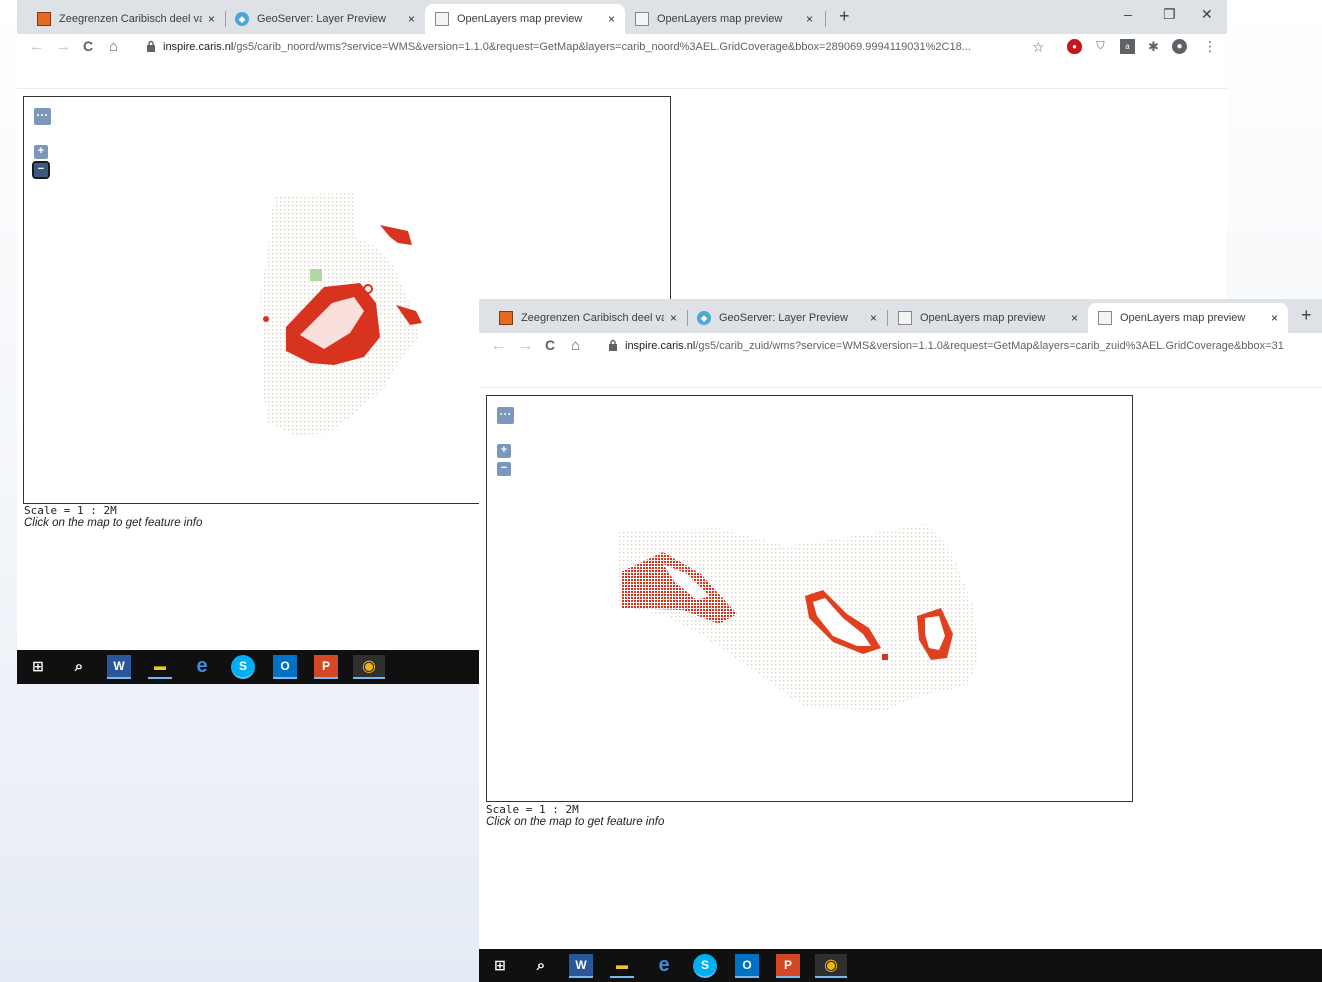 The image size is (1322, 982). I want to click on bookmark-star-icon: ☆, so click(1038, 47).